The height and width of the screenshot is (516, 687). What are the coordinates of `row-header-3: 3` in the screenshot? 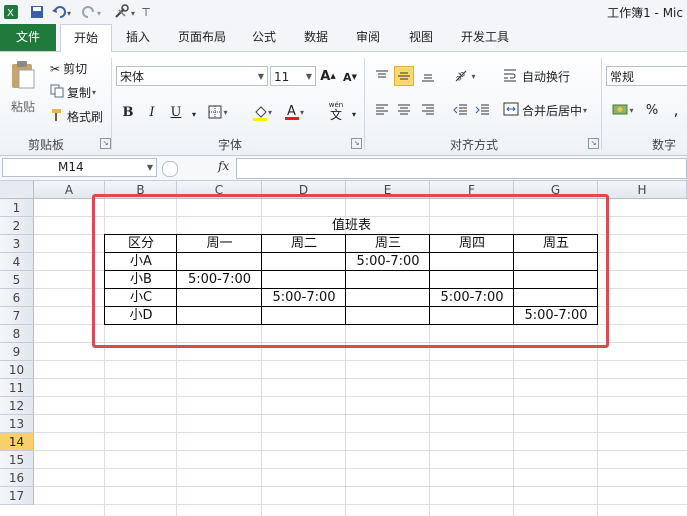 It's located at (17, 244).